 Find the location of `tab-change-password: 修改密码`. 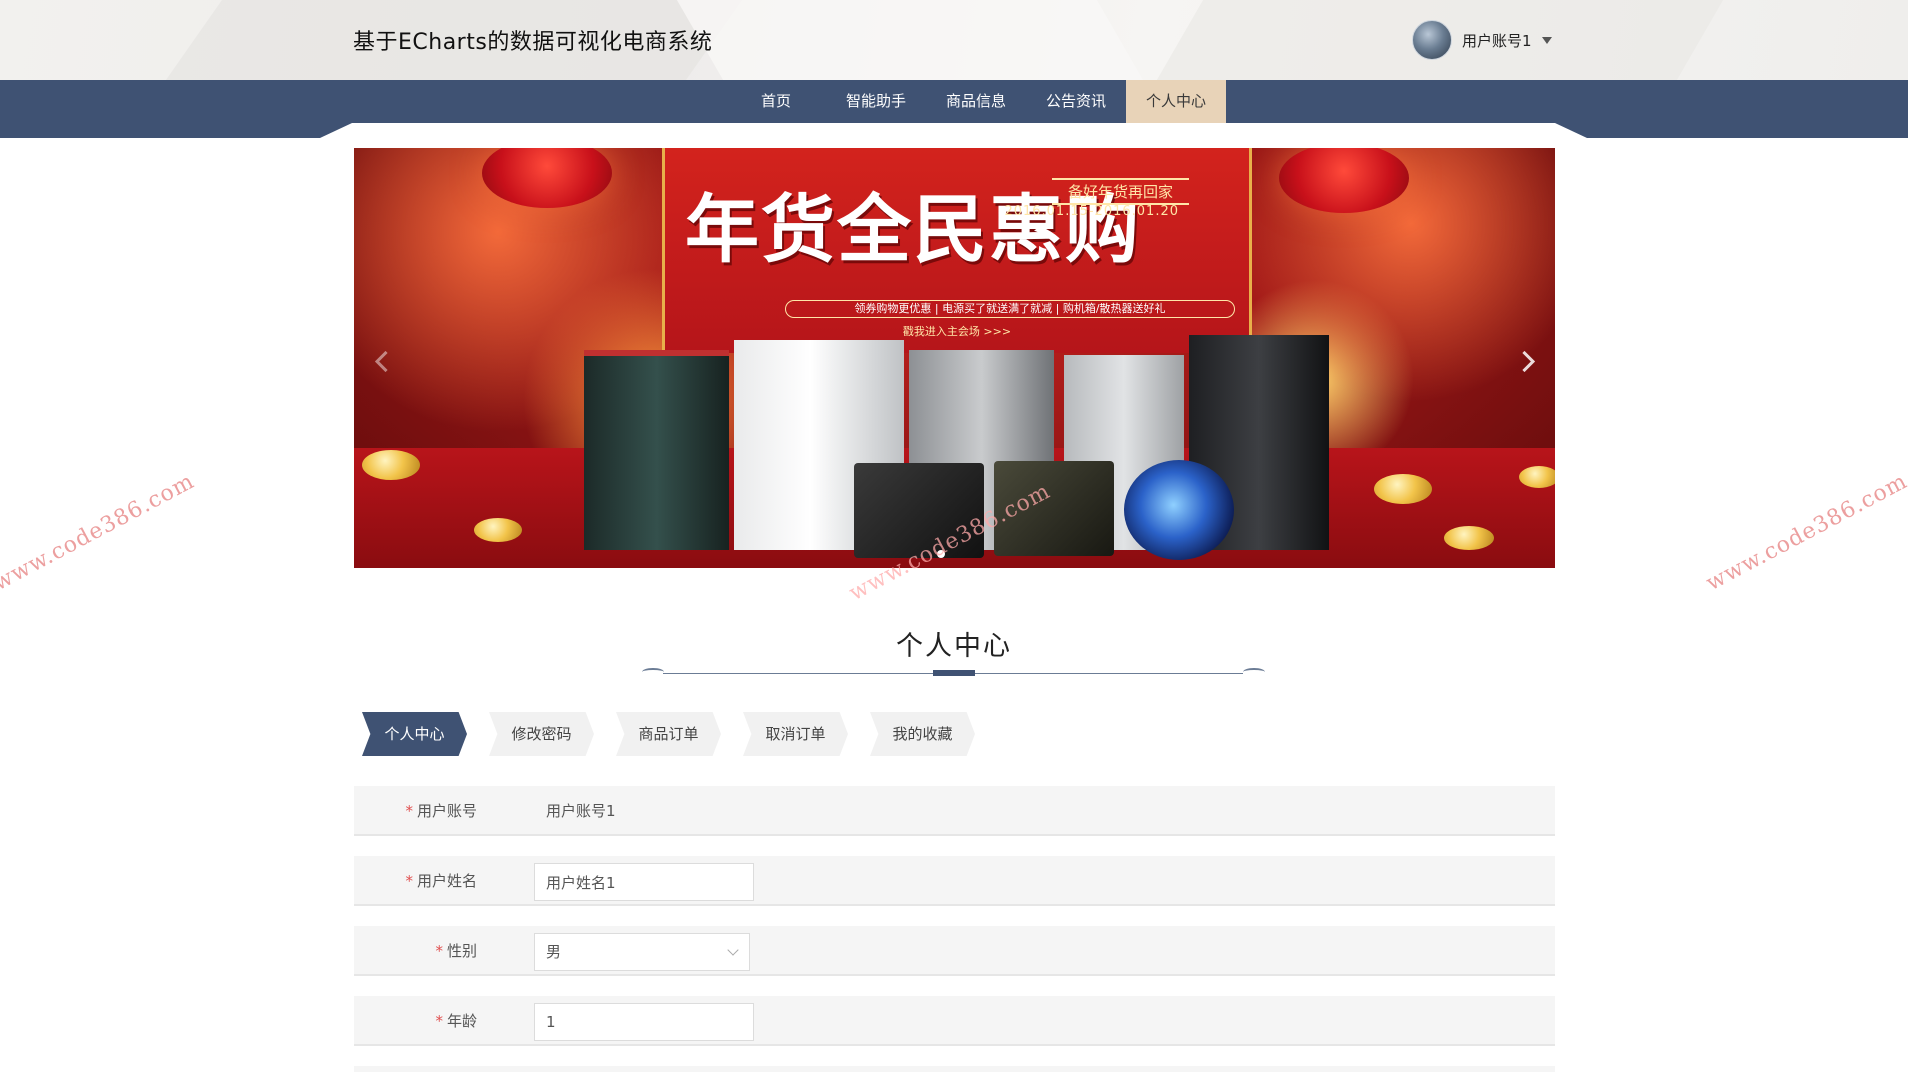

tab-change-password: 修改密码 is located at coordinates (541, 734).